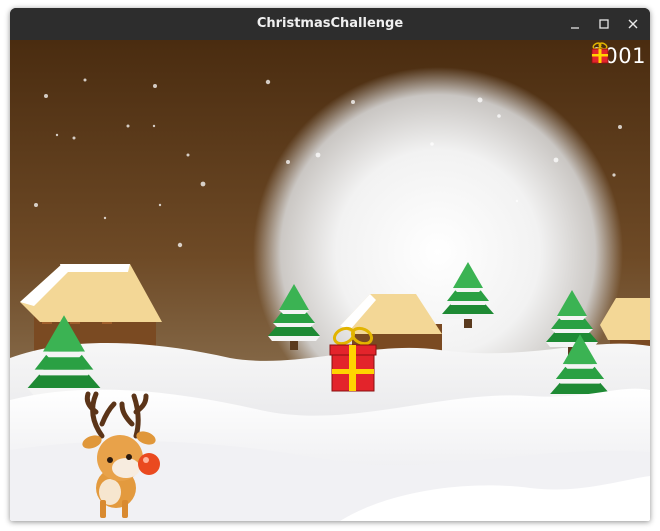 This screenshot has height=531, width=660. I want to click on gift-icon, so click(599, 53).